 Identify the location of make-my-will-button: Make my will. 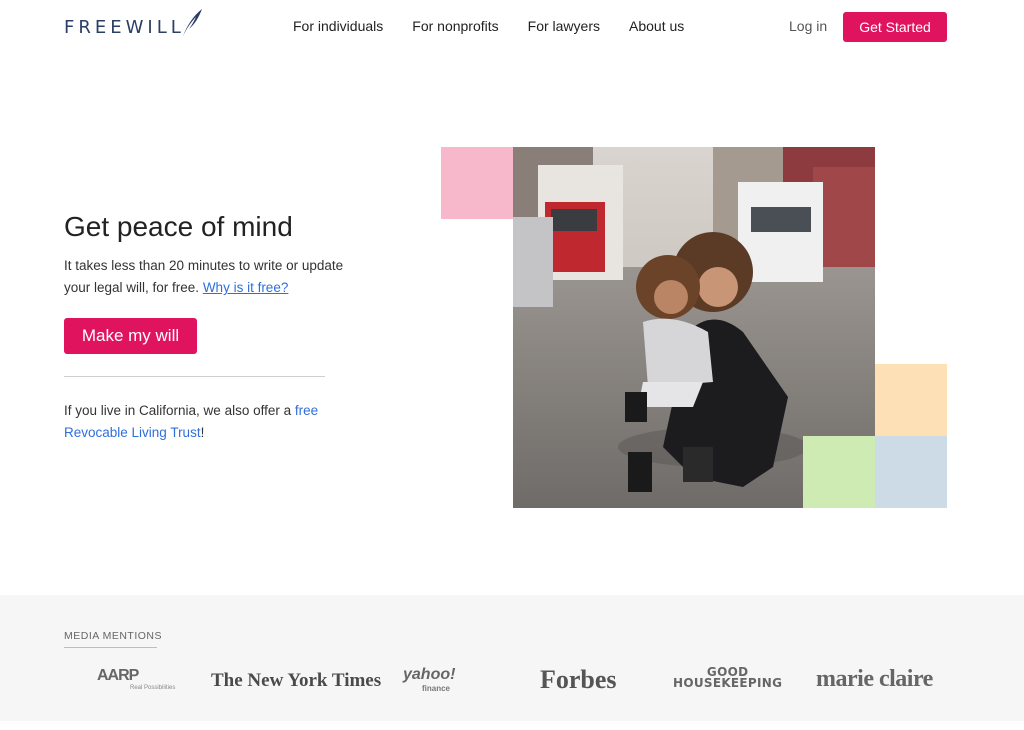
(130, 336).